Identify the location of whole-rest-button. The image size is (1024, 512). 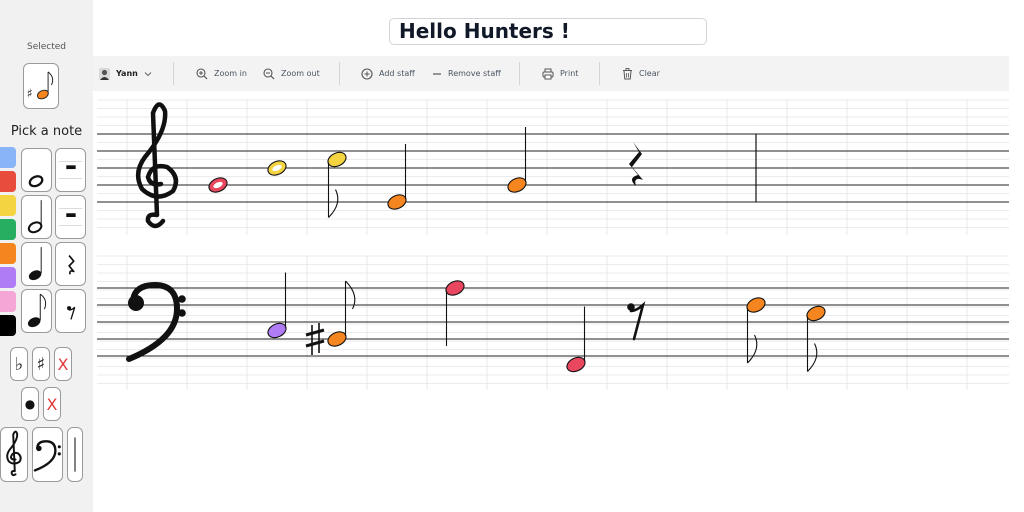
(70, 170).